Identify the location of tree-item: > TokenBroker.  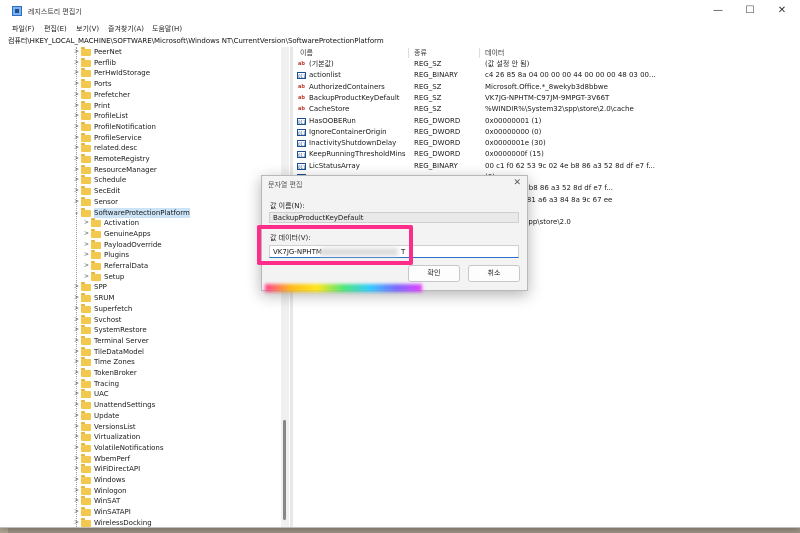
(143, 373).